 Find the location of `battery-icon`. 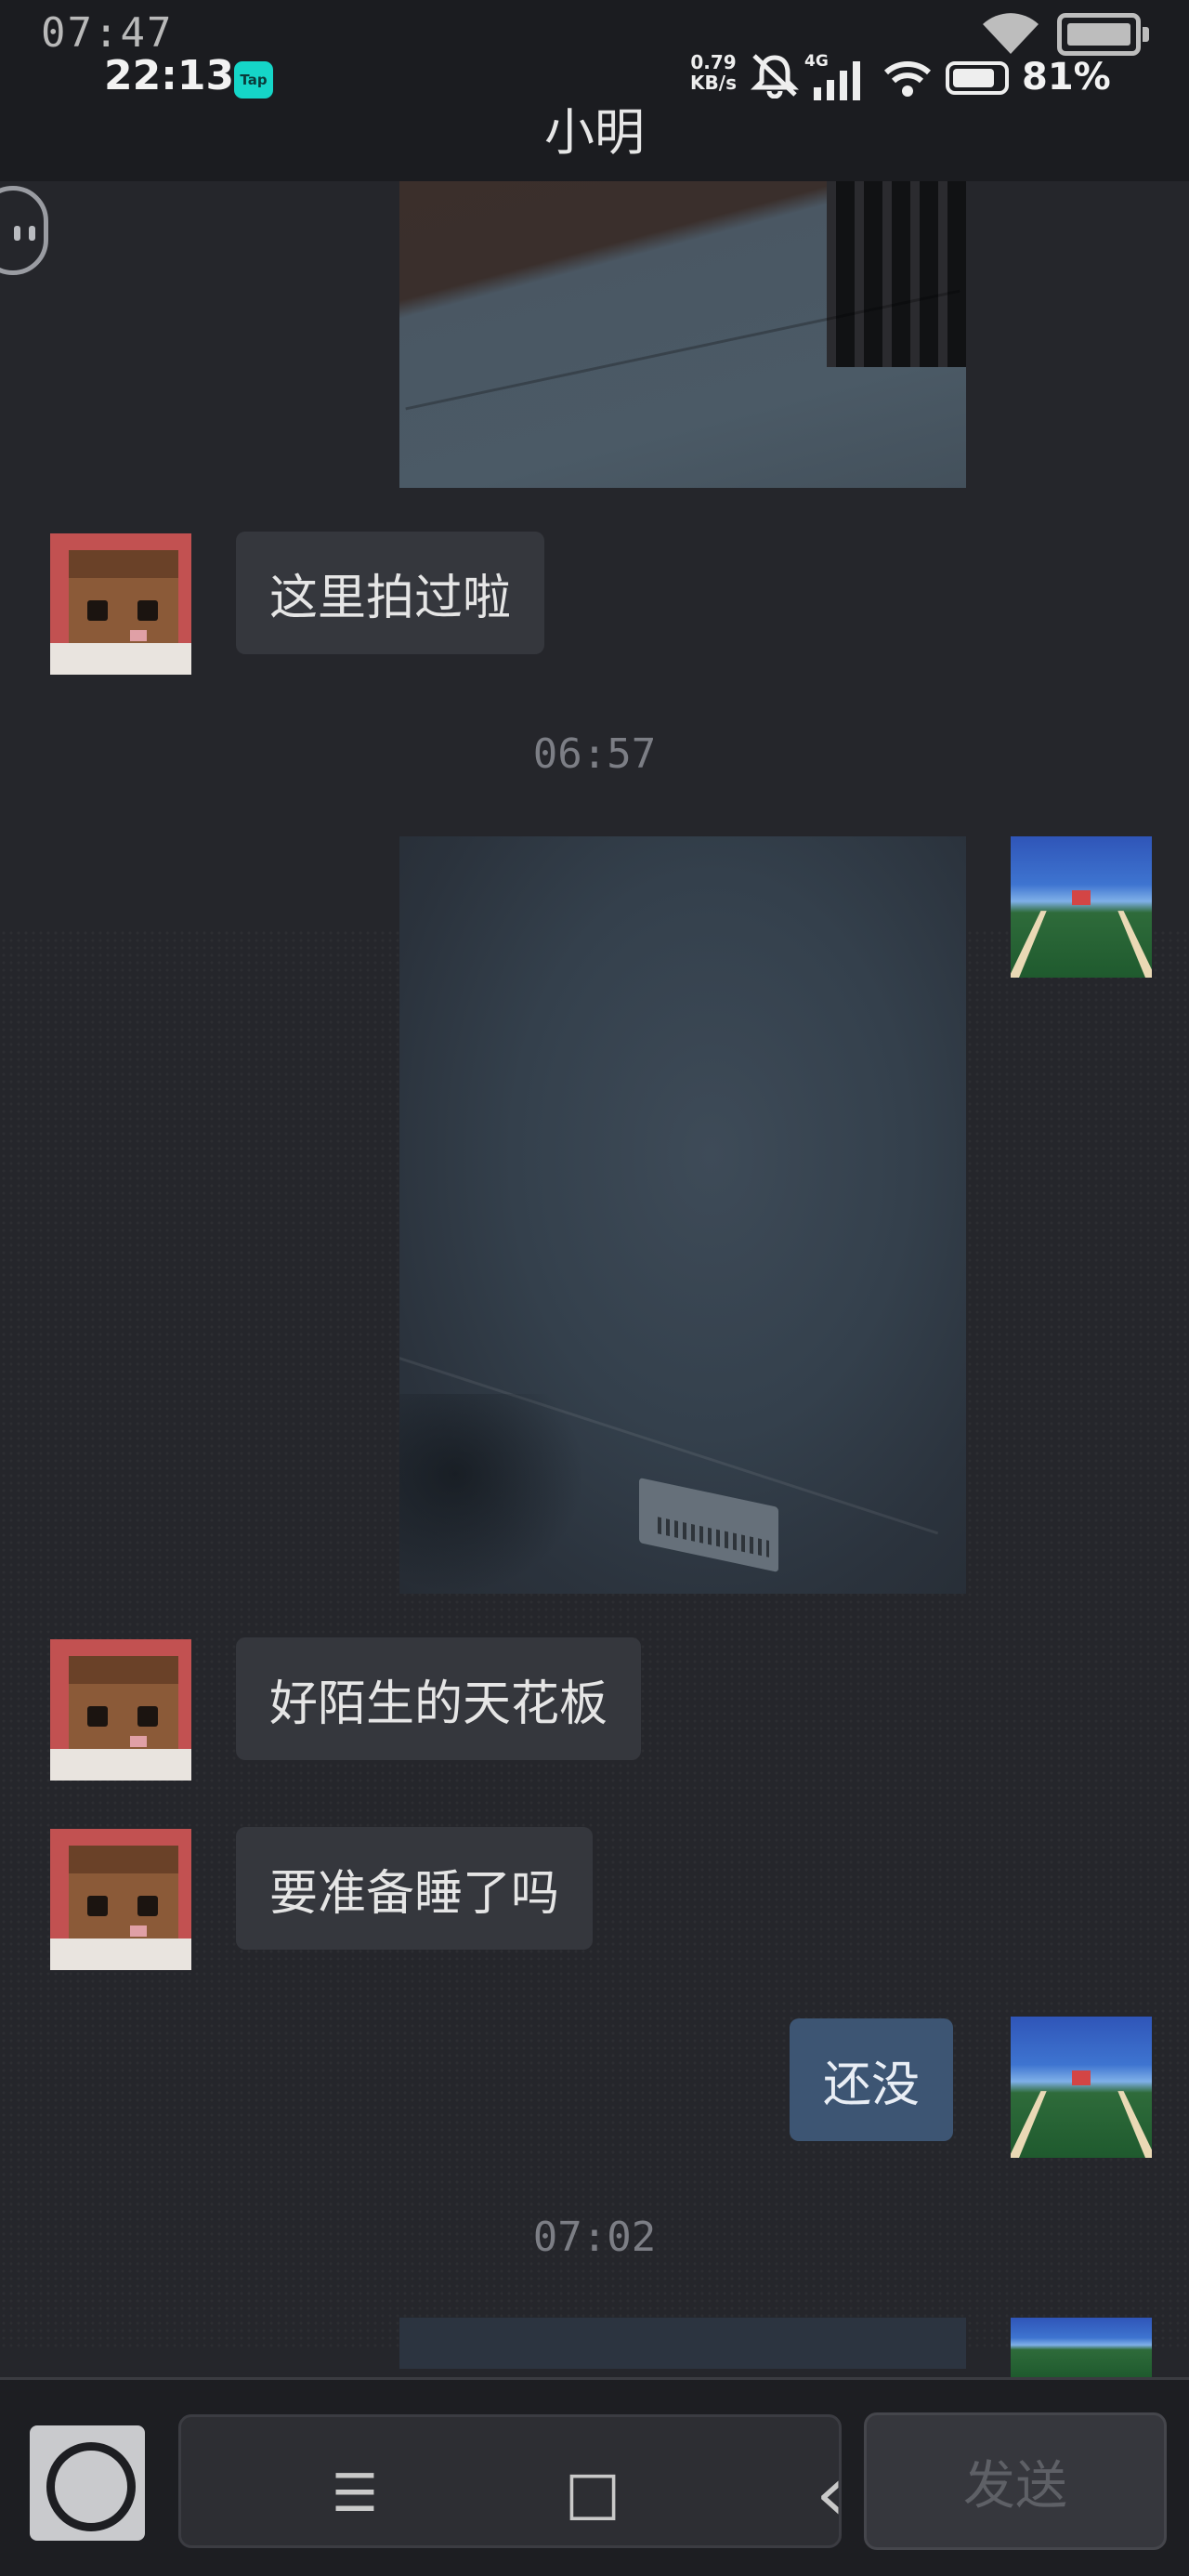

battery-icon is located at coordinates (978, 78).